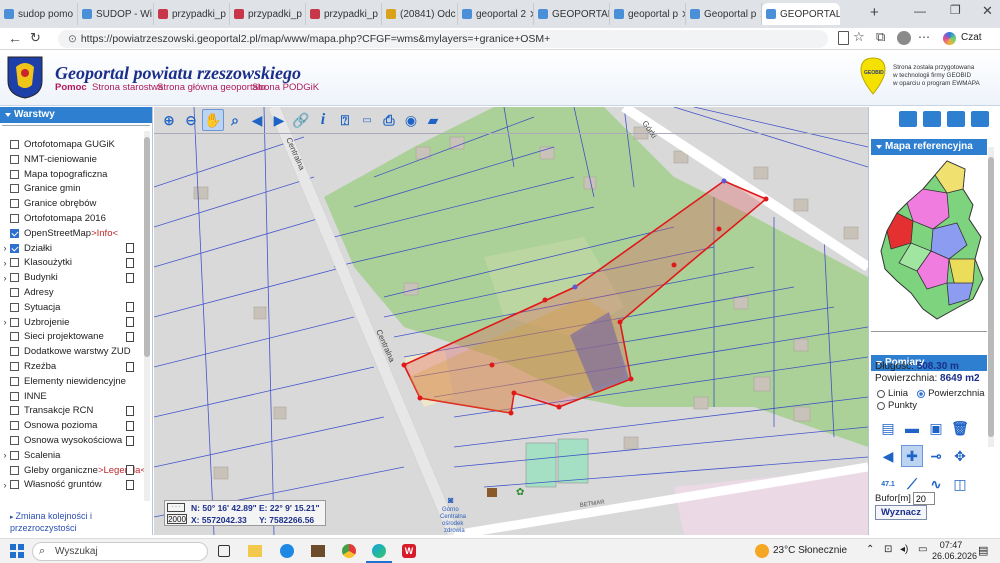 The image size is (1000, 563). What do you see at coordinates (859, 37) in the screenshot?
I see `favorite-star-icon: ☆` at bounding box center [859, 37].